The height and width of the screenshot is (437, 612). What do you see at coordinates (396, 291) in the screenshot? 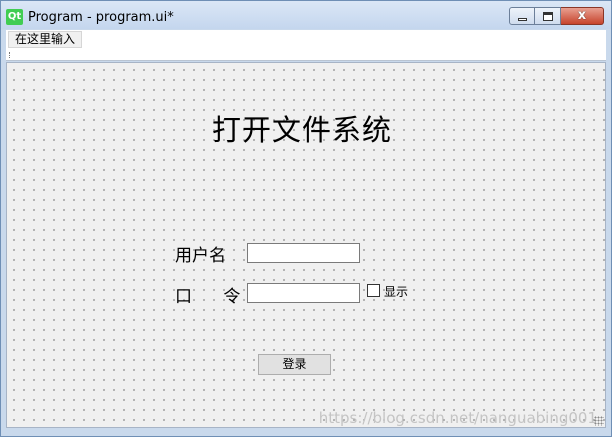
I see `show-password-label: 显示` at bounding box center [396, 291].